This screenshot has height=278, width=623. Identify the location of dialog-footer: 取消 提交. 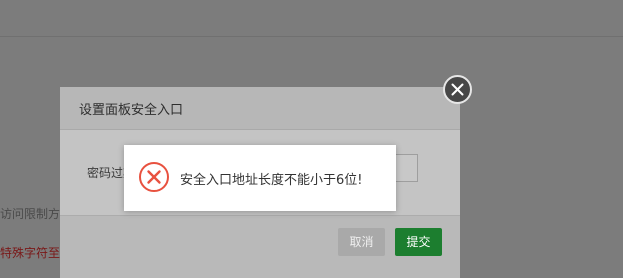
(260, 246).